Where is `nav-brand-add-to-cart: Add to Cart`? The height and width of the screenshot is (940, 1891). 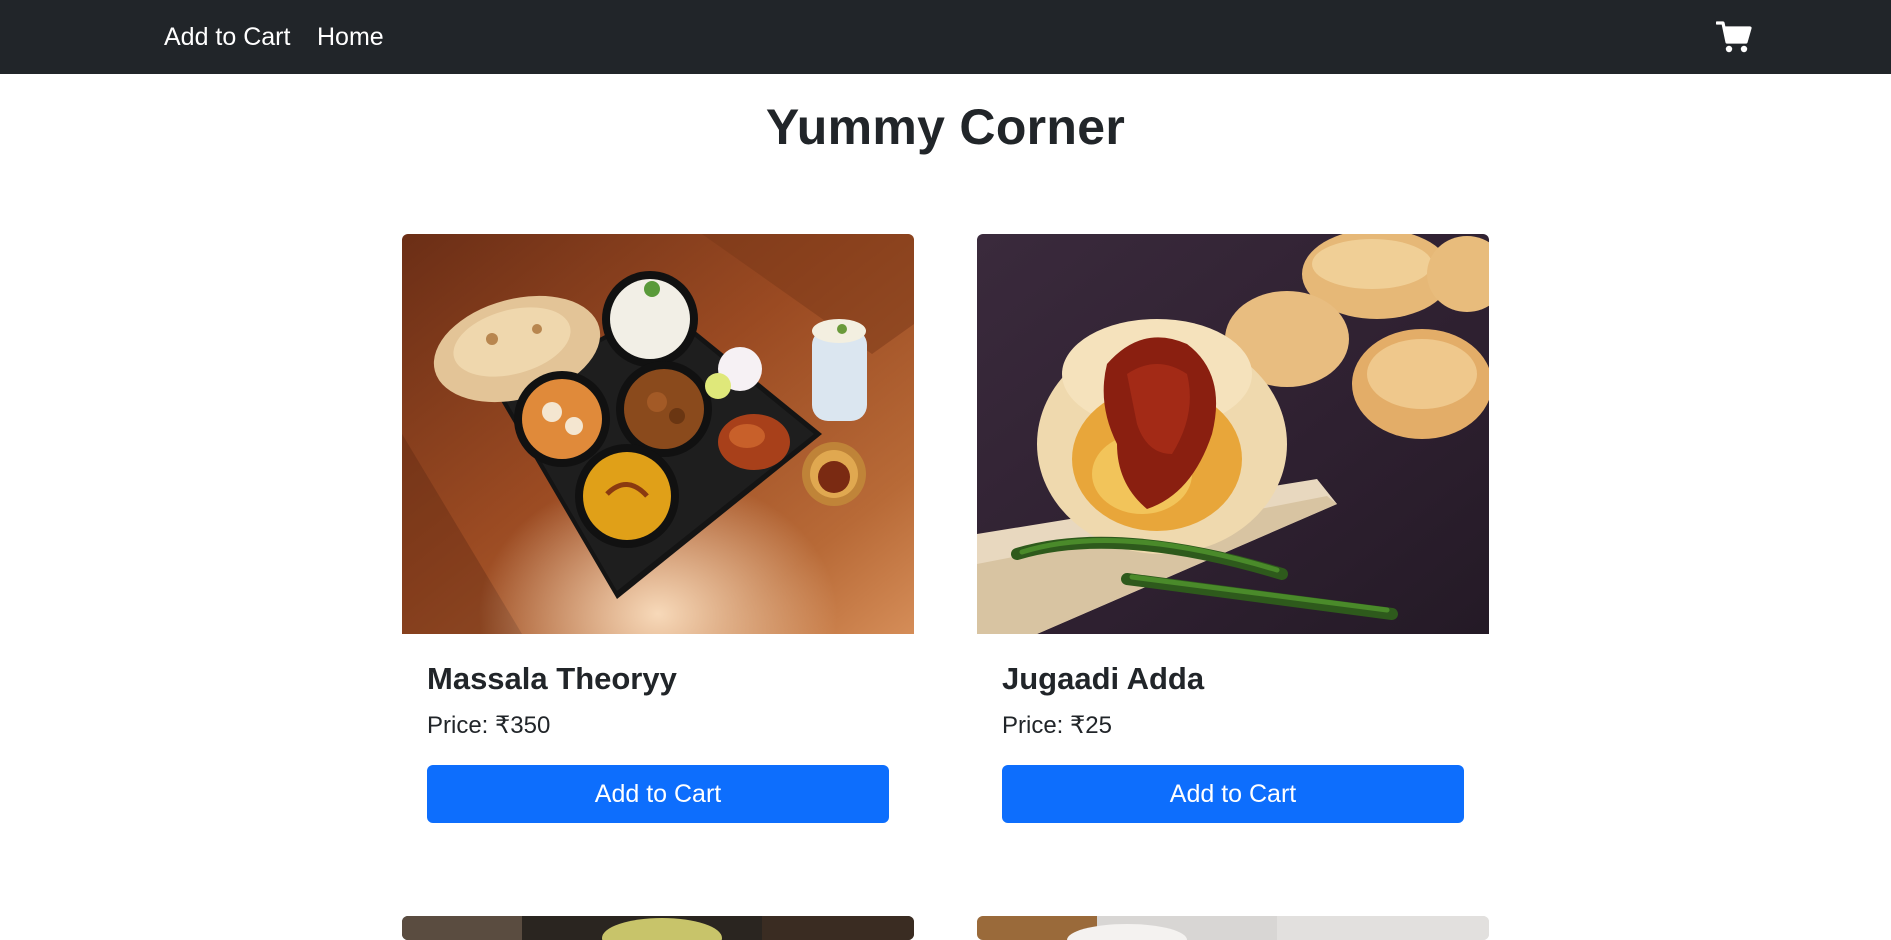
nav-brand-add-to-cart: Add to Cart is located at coordinates (227, 37).